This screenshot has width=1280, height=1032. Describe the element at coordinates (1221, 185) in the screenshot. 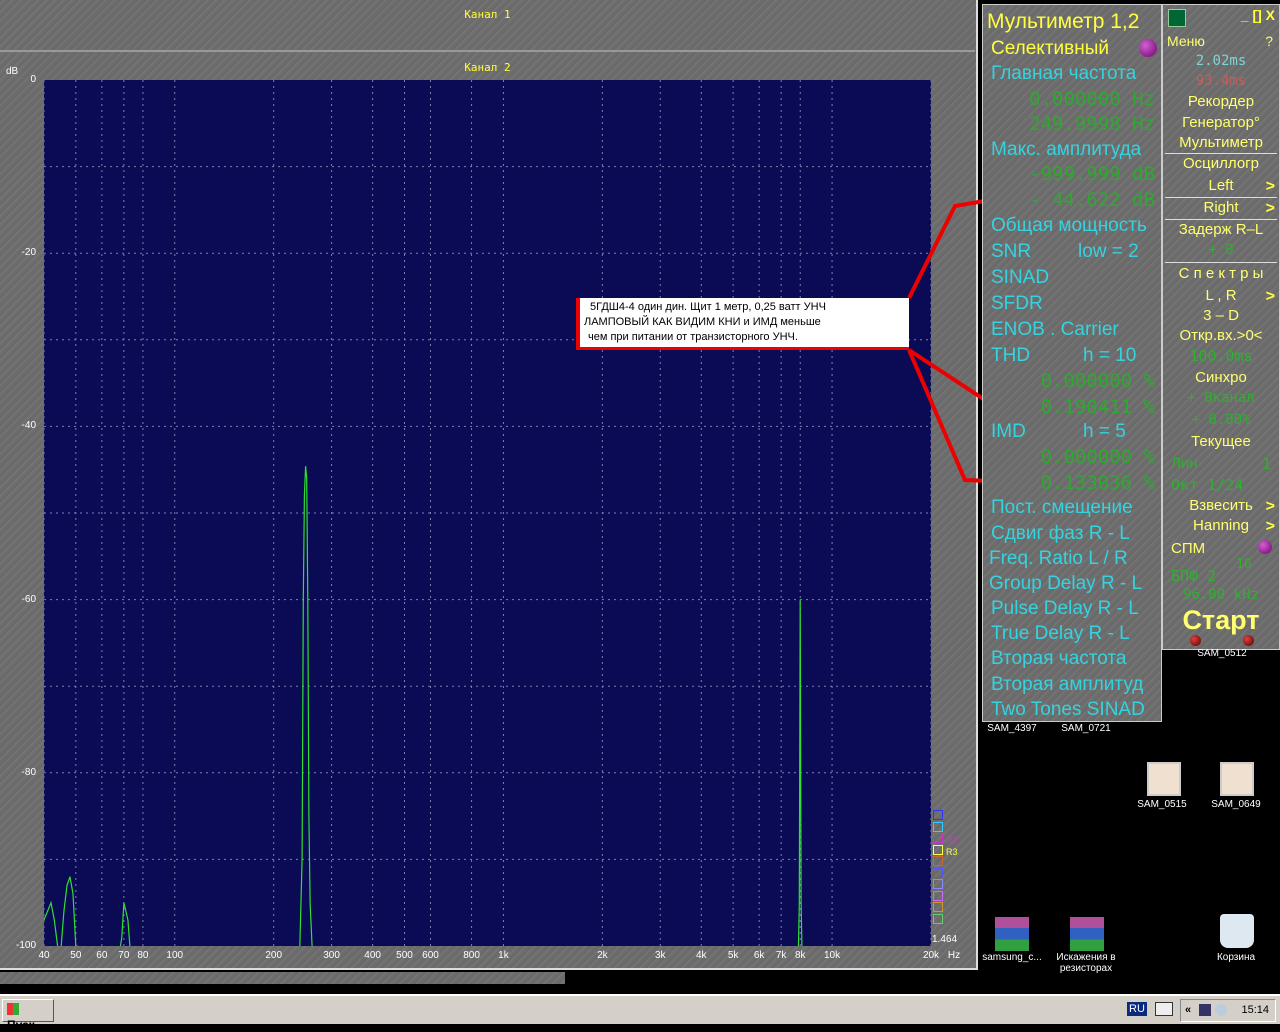

I see `left-button: Left` at that location.